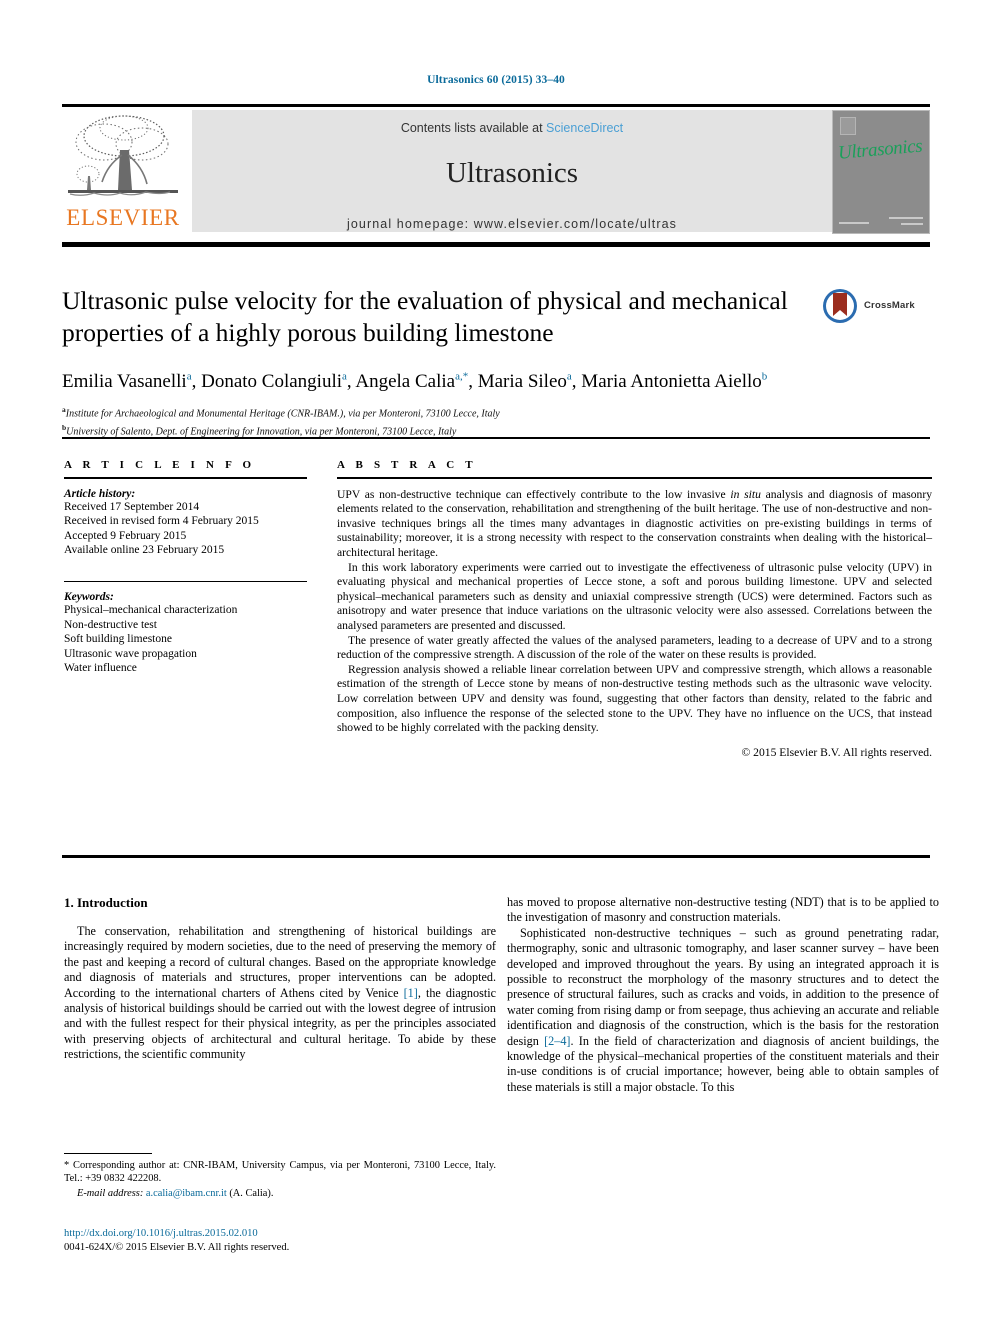 The width and height of the screenshot is (992, 1323). What do you see at coordinates (100, 493) in the screenshot?
I see `article-history-heading: Article history:` at bounding box center [100, 493].